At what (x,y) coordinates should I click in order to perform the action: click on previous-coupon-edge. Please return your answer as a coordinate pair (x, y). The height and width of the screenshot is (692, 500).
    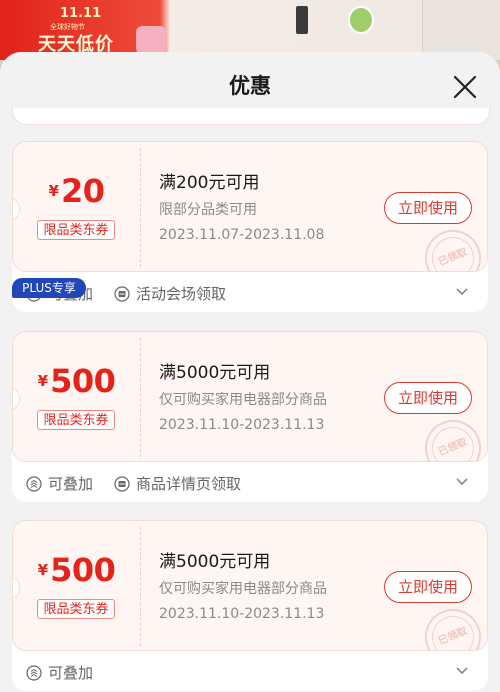
    Looking at the image, I should click on (251, 116).